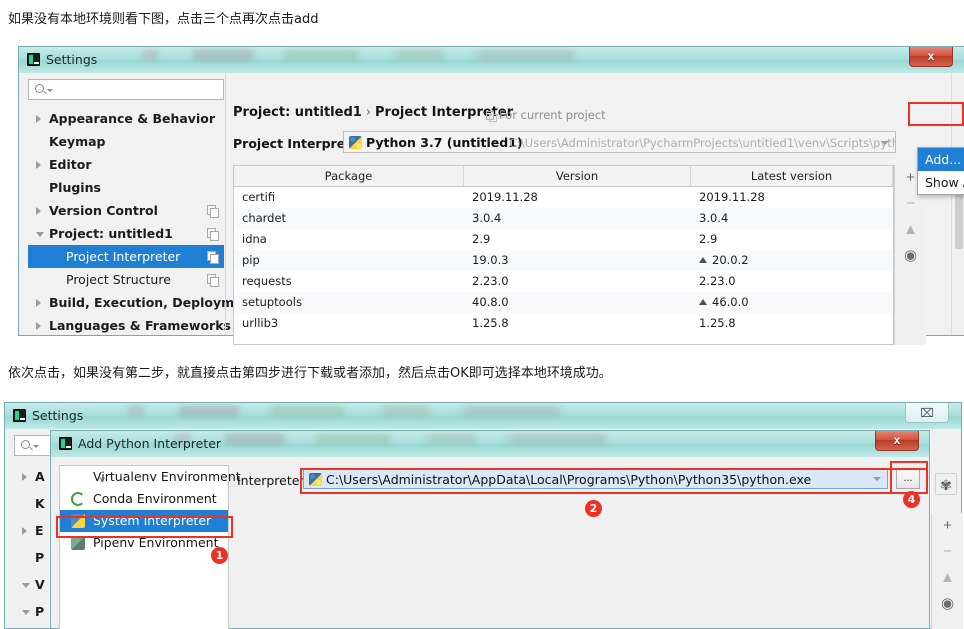 This screenshot has width=964, height=629. I want to click on python-icon, so click(355, 142).